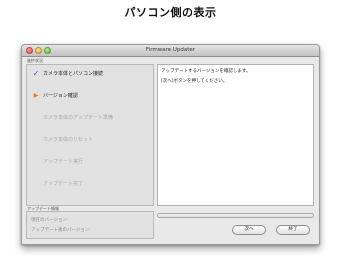 The image size is (341, 261). I want to click on window-title: Firmware Updater, so click(170, 50).